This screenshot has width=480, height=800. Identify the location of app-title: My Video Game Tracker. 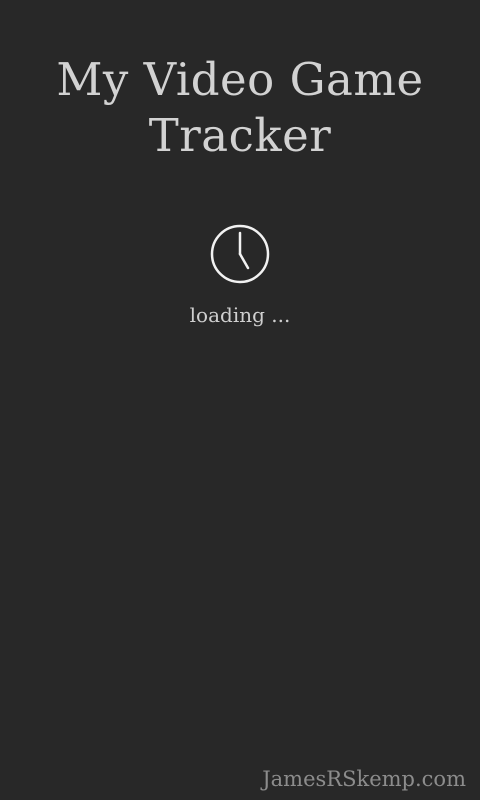
(240, 107).